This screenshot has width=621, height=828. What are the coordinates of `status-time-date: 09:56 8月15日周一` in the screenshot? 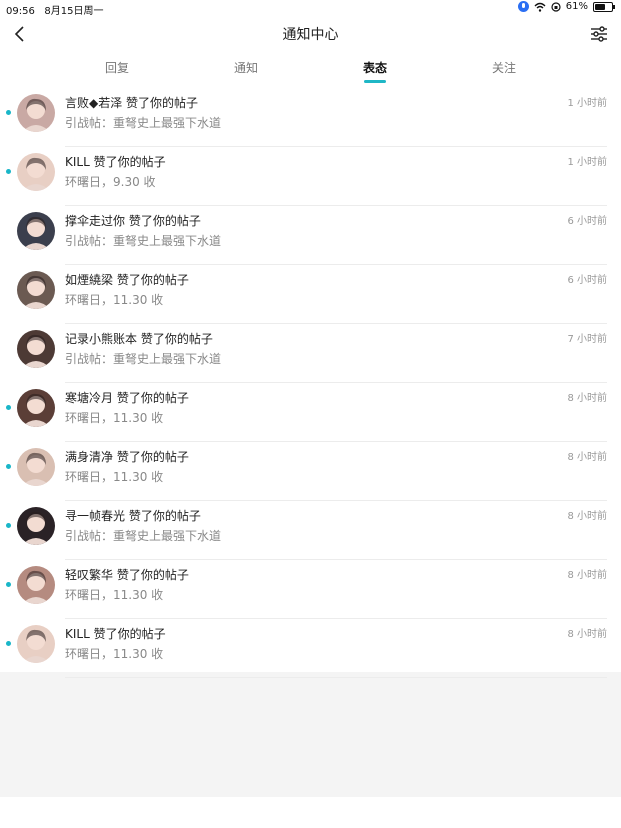 It's located at (54, 9).